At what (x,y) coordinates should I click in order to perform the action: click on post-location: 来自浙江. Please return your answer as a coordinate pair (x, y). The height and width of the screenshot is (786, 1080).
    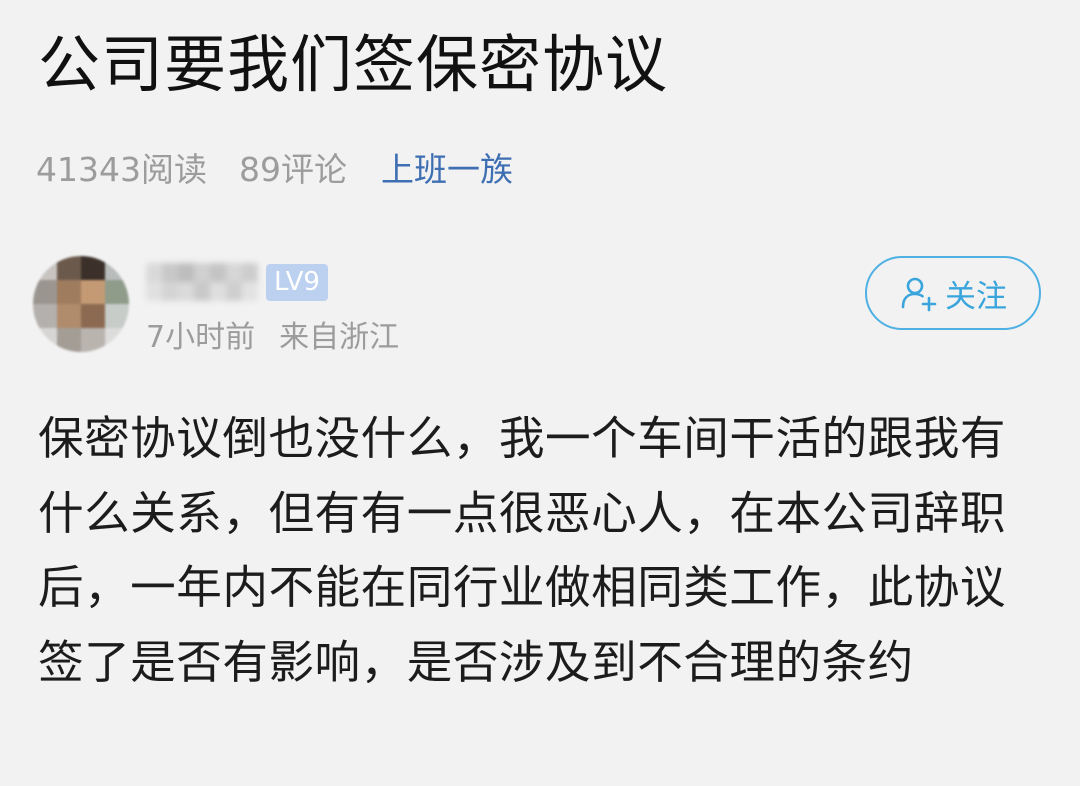
    Looking at the image, I should click on (339, 337).